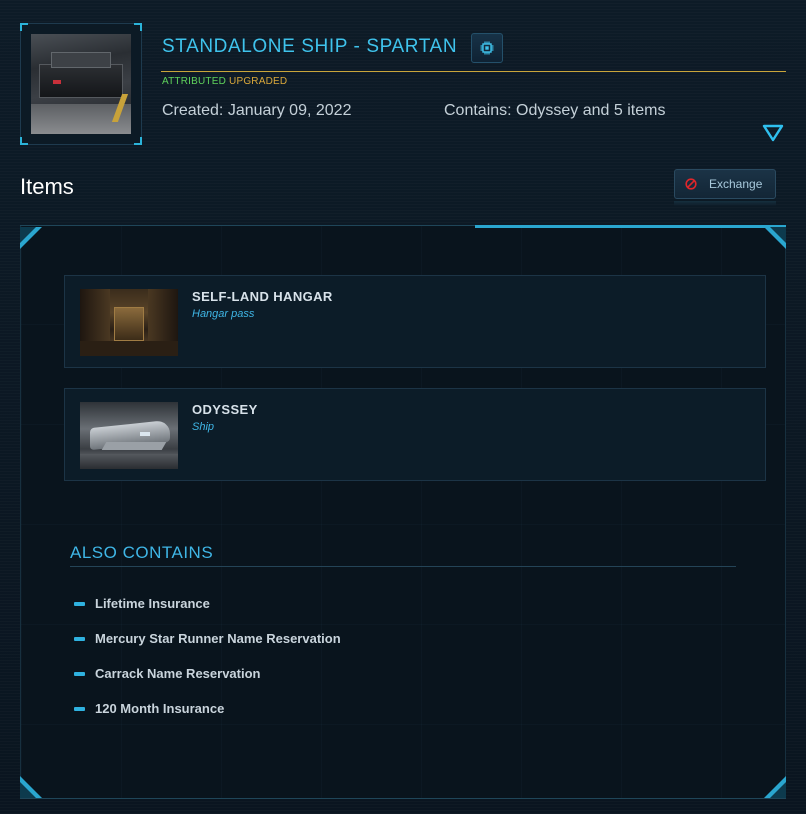 The width and height of the screenshot is (806, 814). What do you see at coordinates (630, 226) in the screenshot?
I see `panel-top-accent` at bounding box center [630, 226].